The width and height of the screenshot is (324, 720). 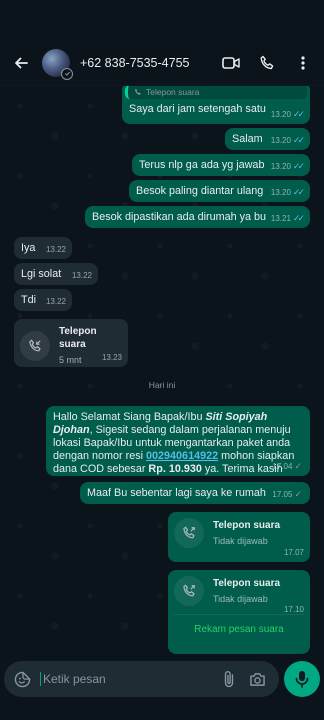 What do you see at coordinates (293, 609) in the screenshot?
I see `message-time: 17.10` at bounding box center [293, 609].